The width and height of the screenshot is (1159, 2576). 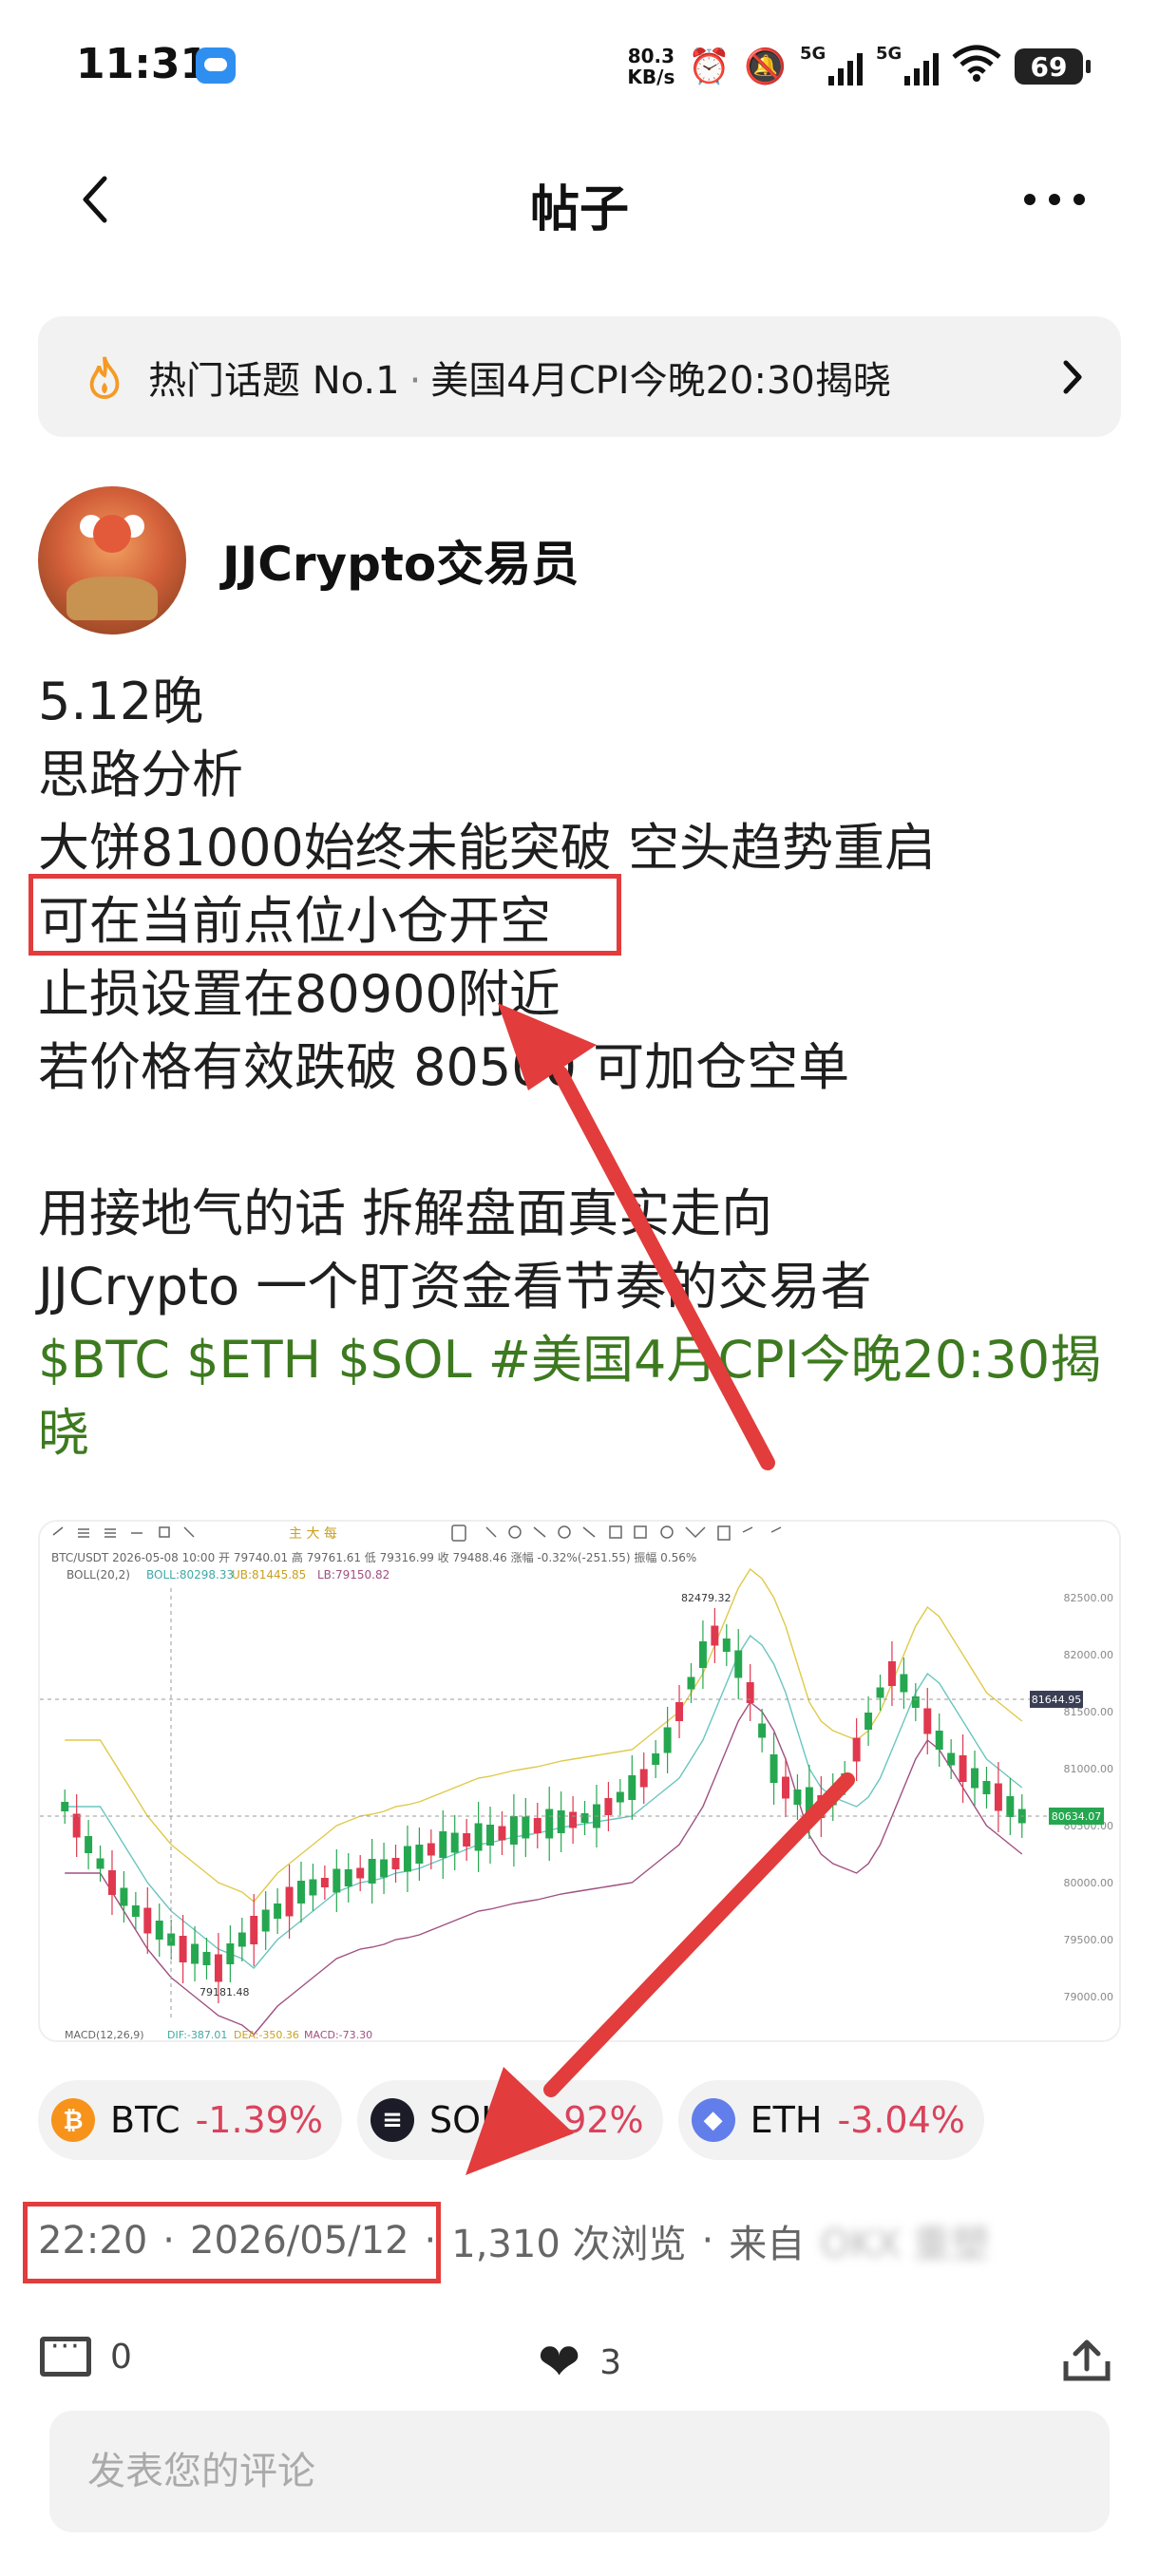 I want to click on chip-sol: ≡ SOL -2.92%, so click(x=510, y=2120).